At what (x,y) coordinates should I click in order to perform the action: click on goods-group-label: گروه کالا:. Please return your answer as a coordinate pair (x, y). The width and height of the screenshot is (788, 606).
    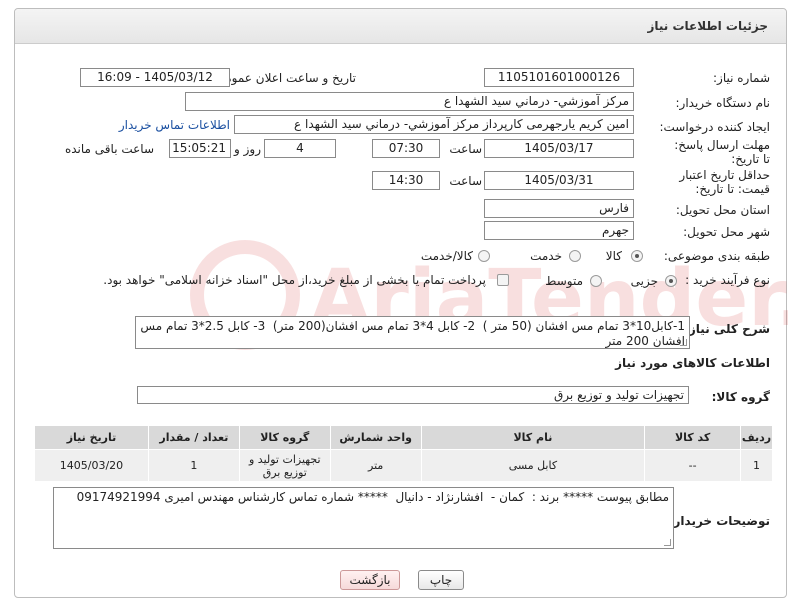
    Looking at the image, I should click on (740, 397).